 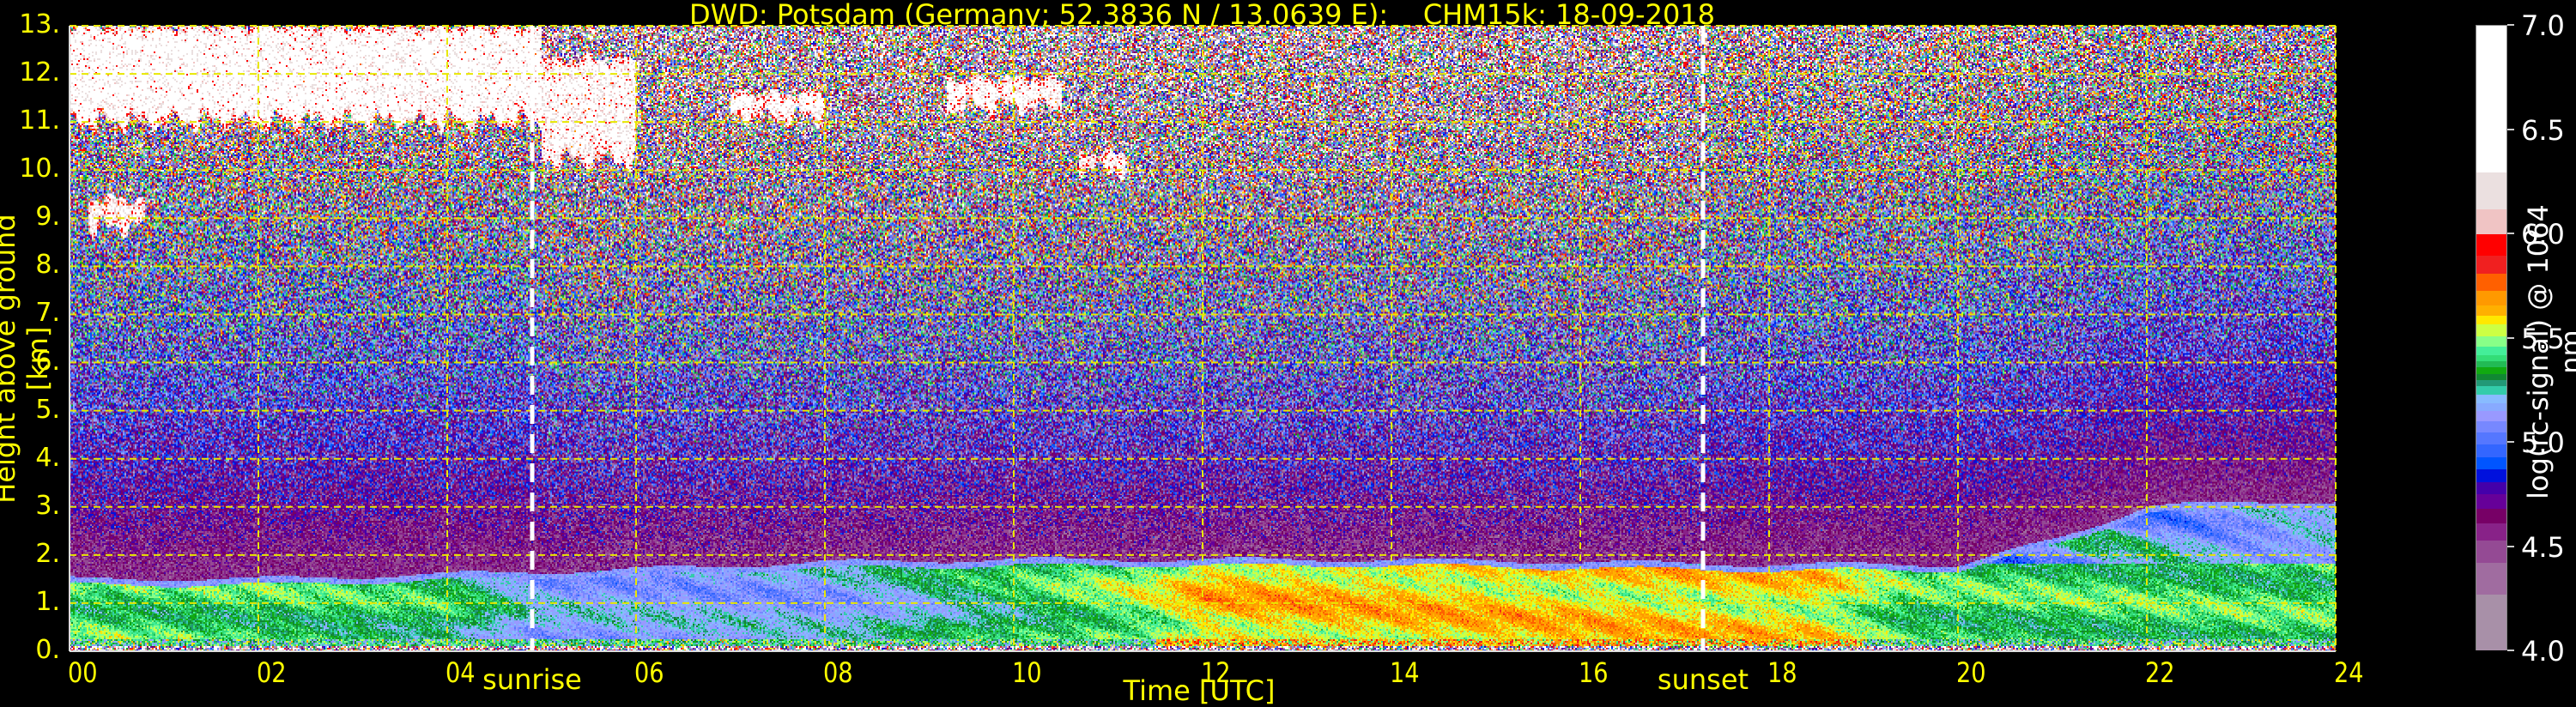 What do you see at coordinates (39, 121) in the screenshot?
I see `y-tick-label: 11.` at bounding box center [39, 121].